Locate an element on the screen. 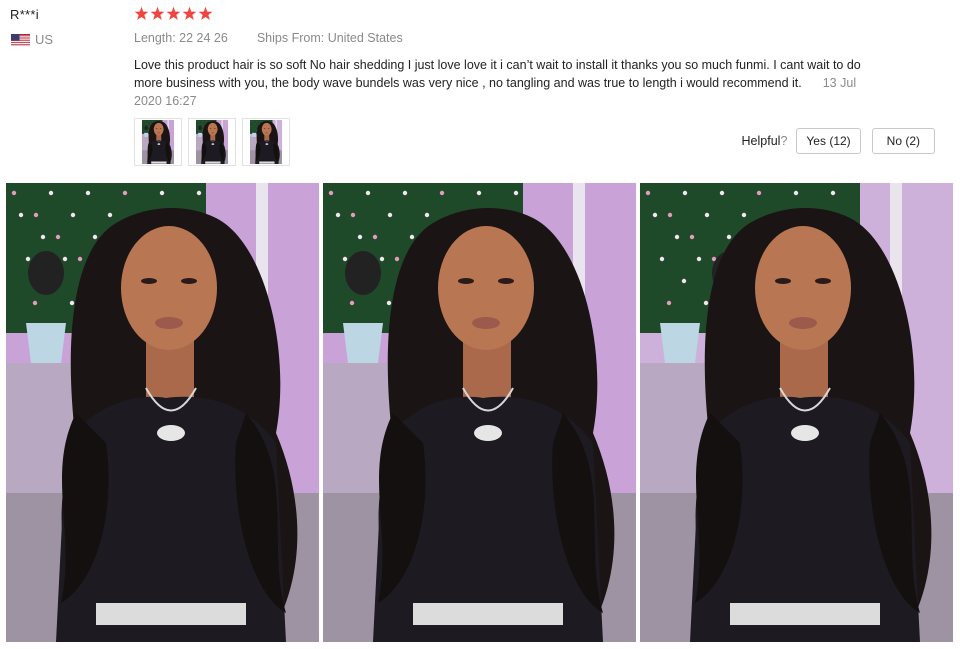 Image resolution: width=960 pixels, height=649 pixels. reviewer-name: R***i is located at coordinates (24, 14).